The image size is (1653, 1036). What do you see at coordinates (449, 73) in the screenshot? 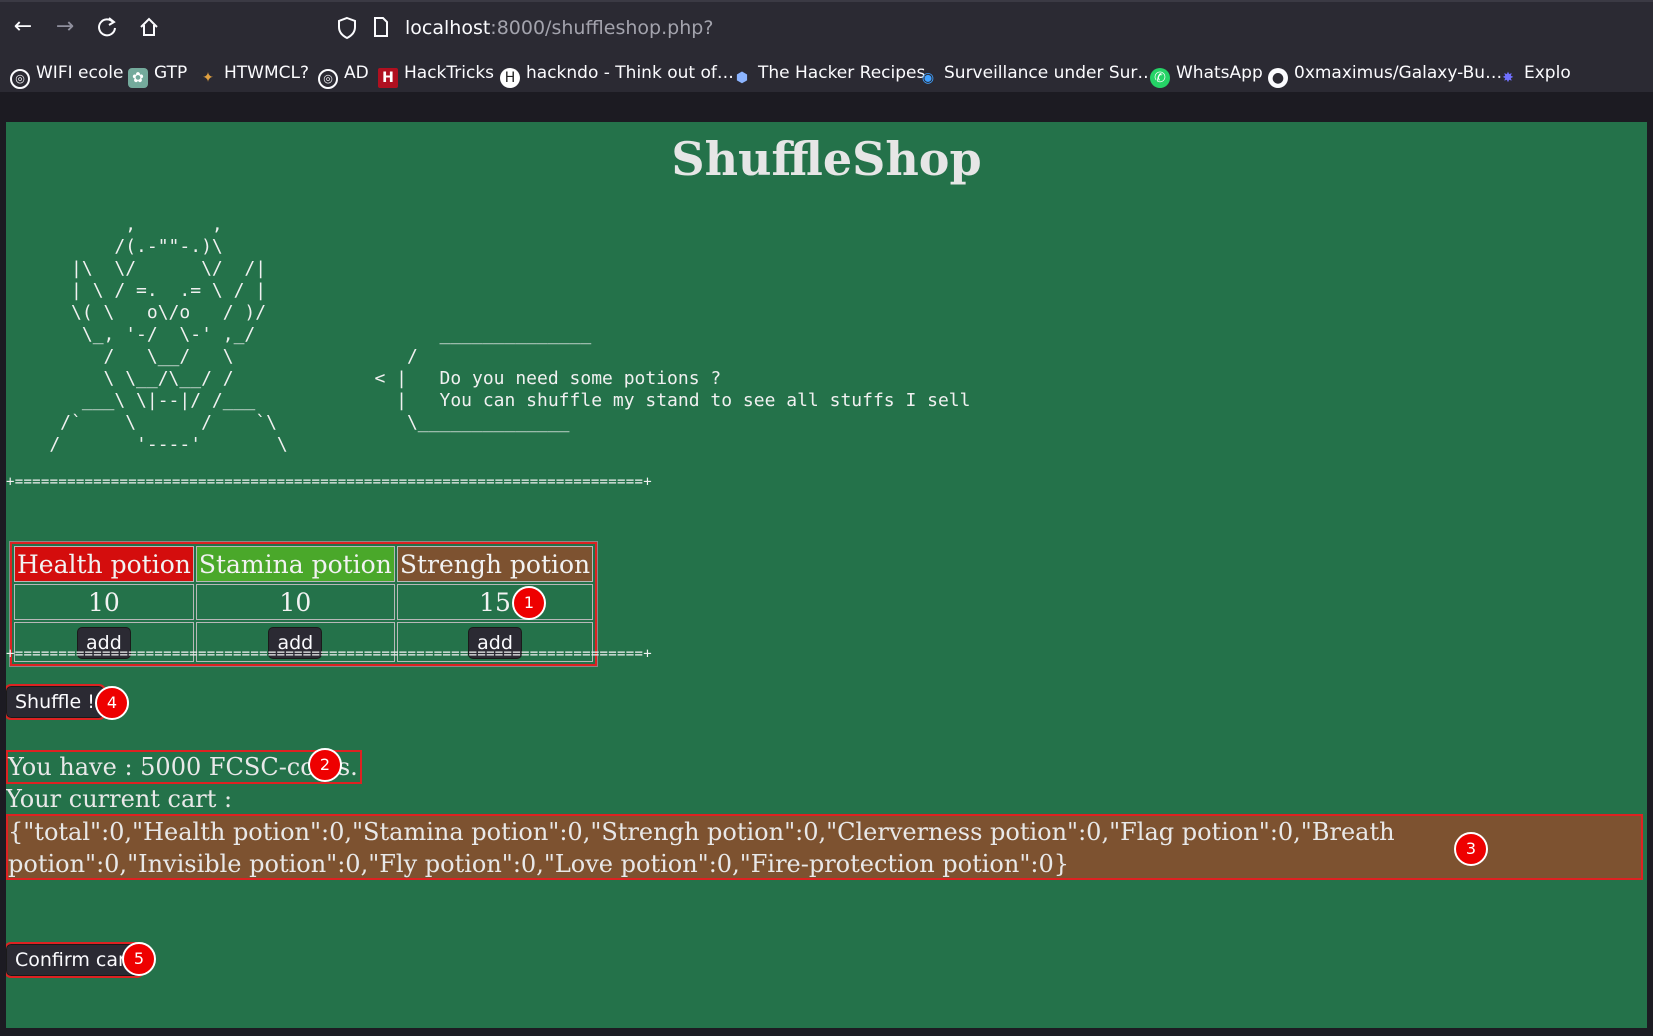
I see `bookmark-label: HackTricks` at bounding box center [449, 73].